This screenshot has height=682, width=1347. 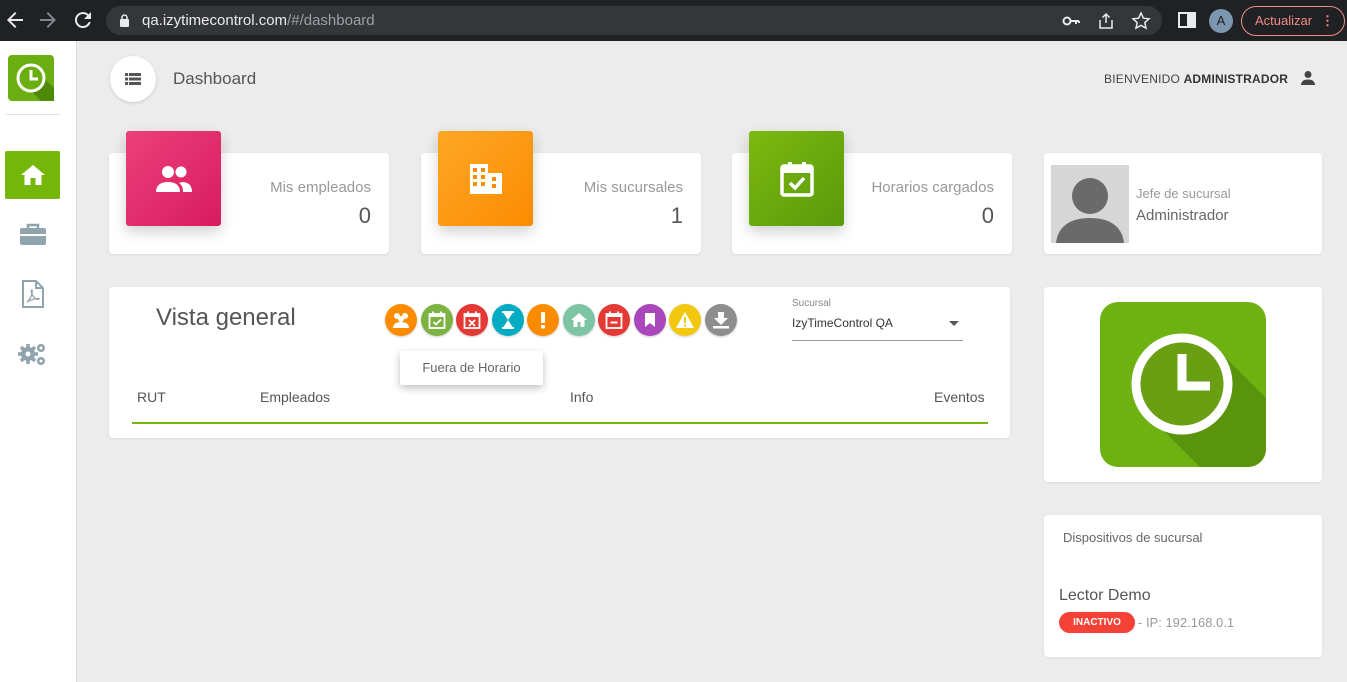 I want to click on filter-remote-button, so click(x=578, y=320).